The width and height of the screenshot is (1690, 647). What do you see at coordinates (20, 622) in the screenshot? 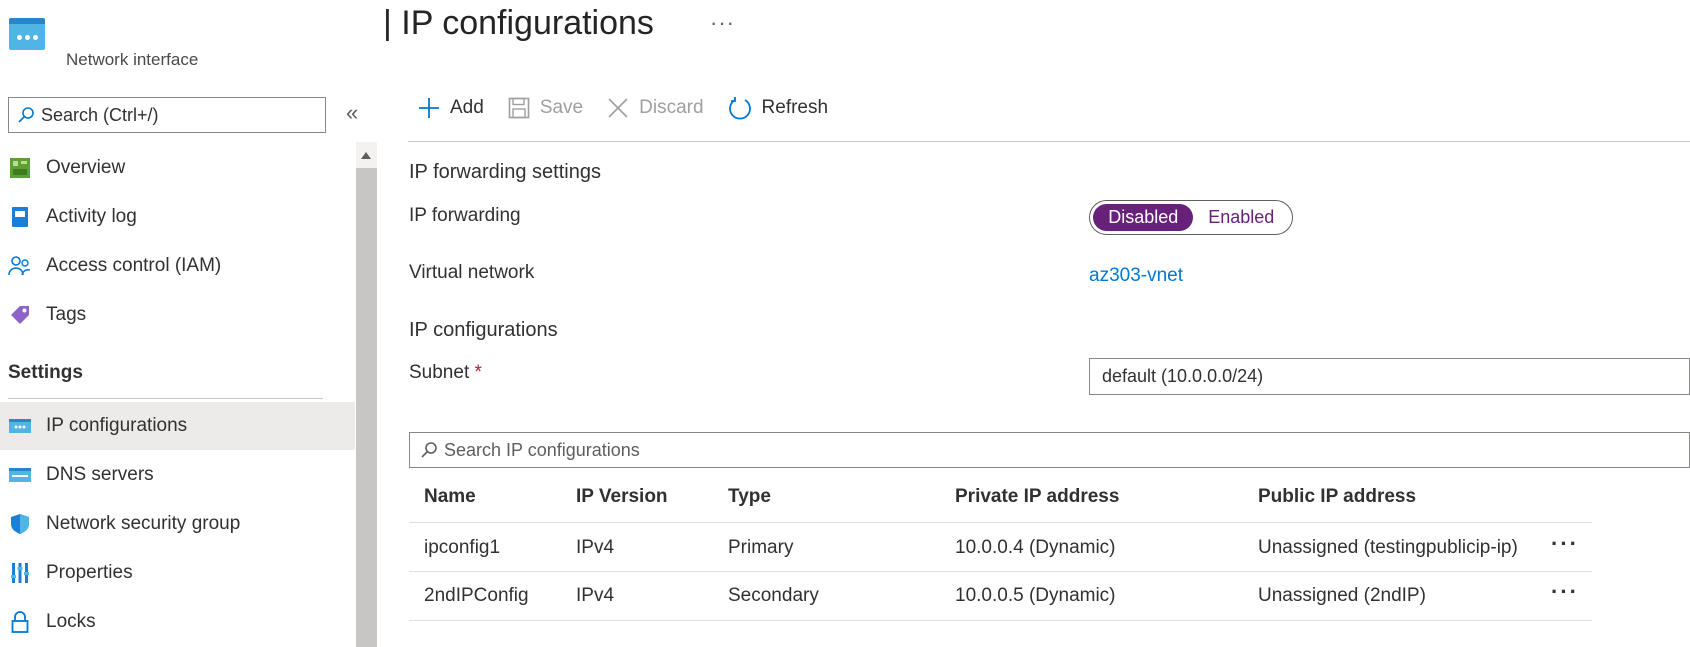
I see `lock-icon` at bounding box center [20, 622].